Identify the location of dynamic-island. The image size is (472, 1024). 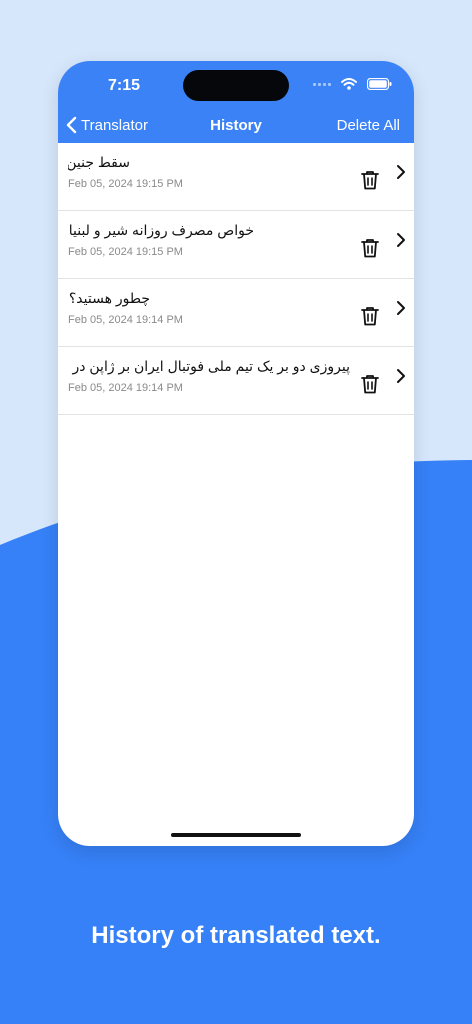
(236, 85).